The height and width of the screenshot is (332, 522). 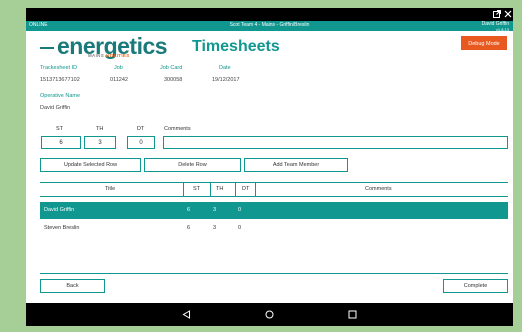 I want to click on trackid-value: 1513713677102, so click(x=60, y=80).